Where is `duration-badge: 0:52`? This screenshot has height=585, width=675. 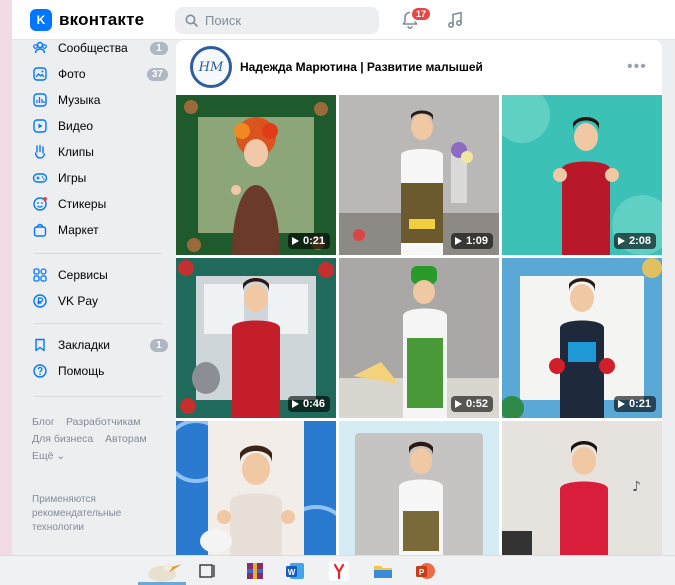
duration-badge: 0:52 is located at coordinates (471, 404).